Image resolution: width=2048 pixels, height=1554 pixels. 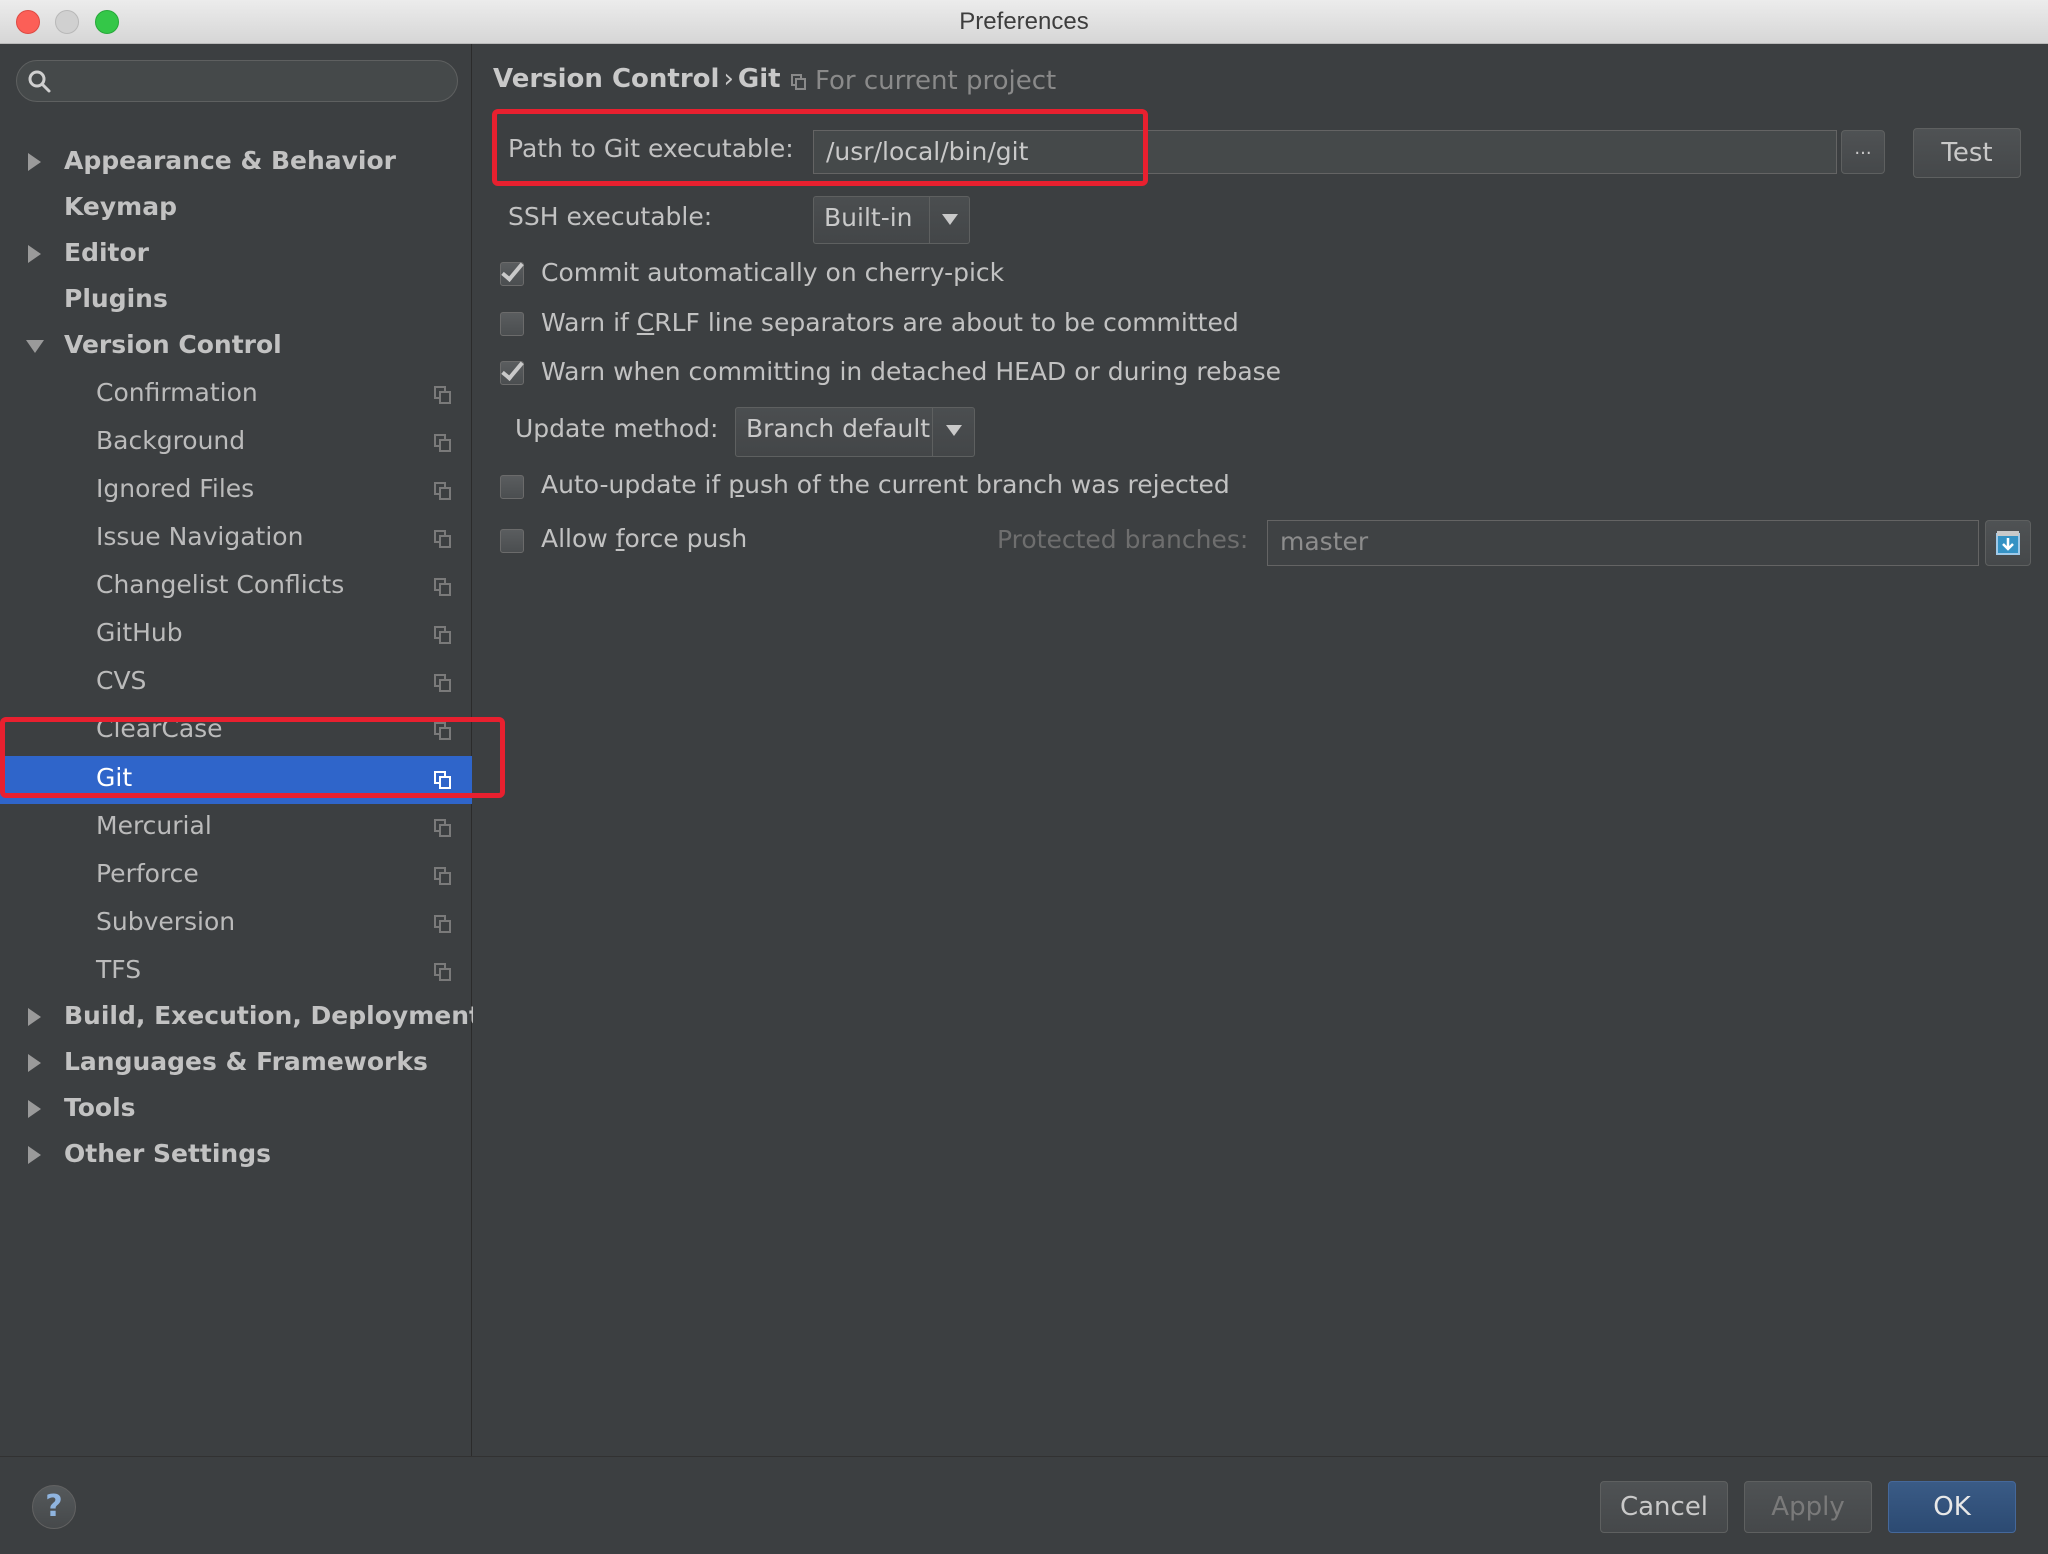 What do you see at coordinates (1808, 1507) in the screenshot?
I see `apply-button: Apply` at bounding box center [1808, 1507].